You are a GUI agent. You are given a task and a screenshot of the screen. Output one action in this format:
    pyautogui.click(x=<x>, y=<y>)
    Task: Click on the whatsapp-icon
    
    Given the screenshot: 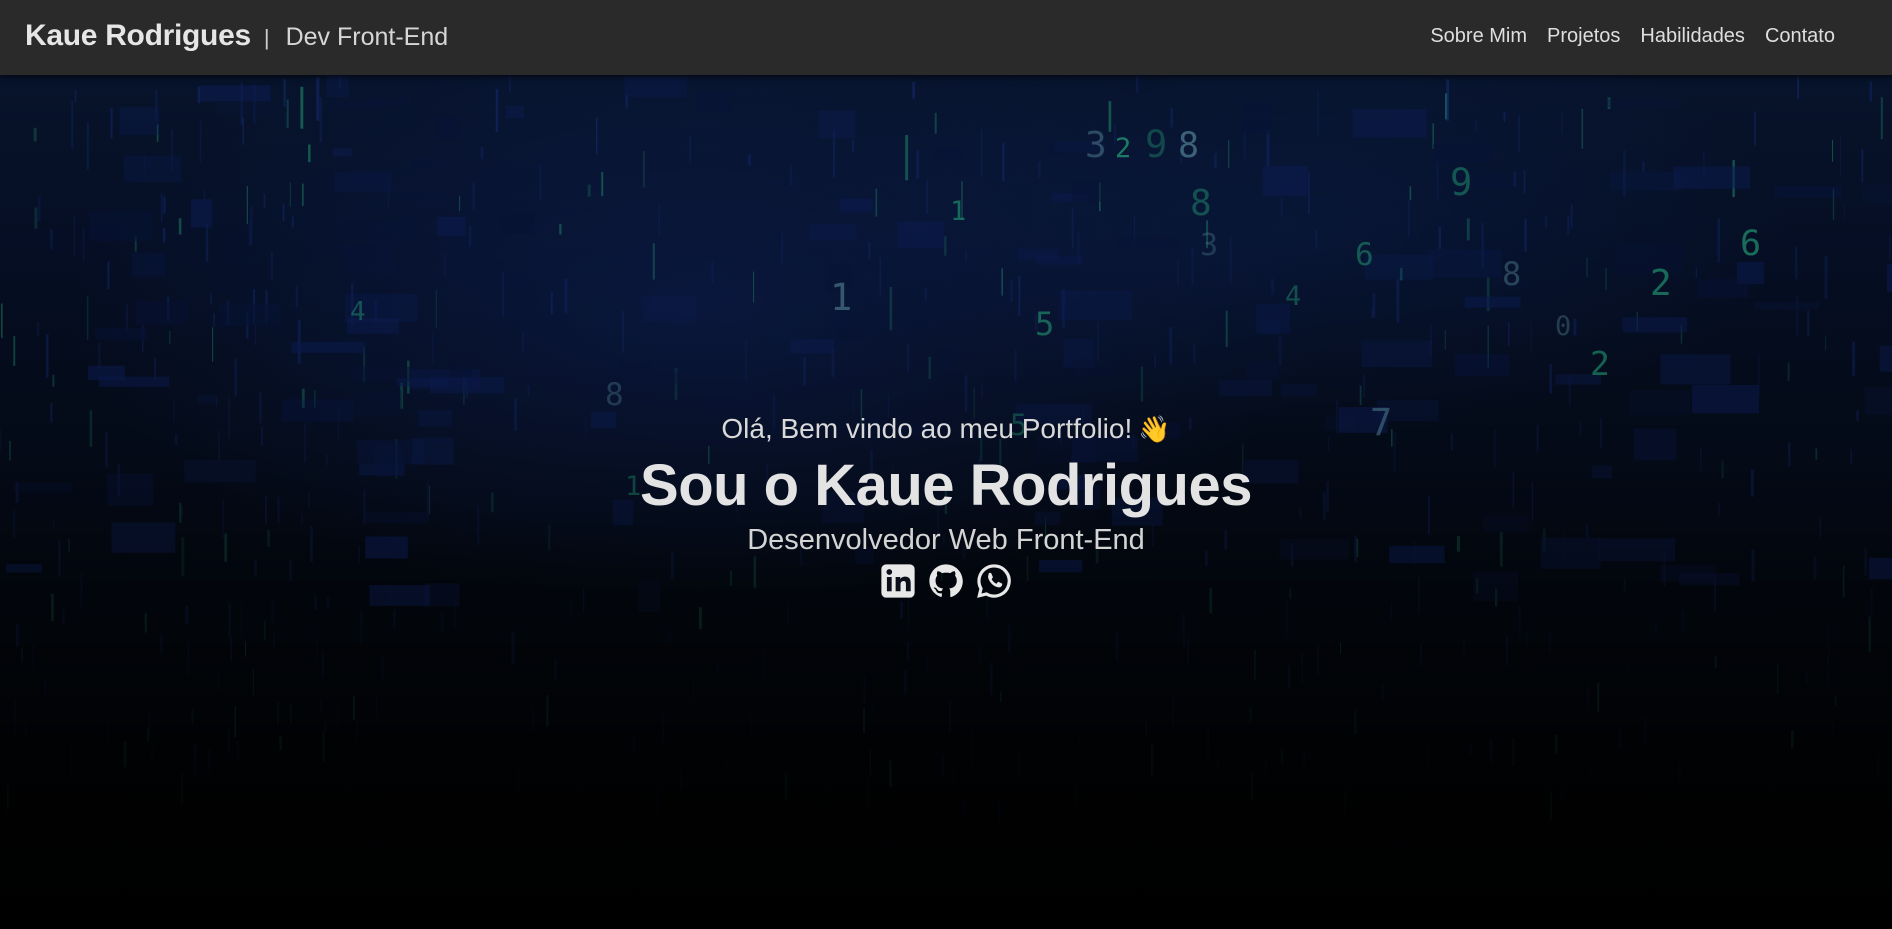 What is the action you would take?
    pyautogui.click(x=994, y=581)
    